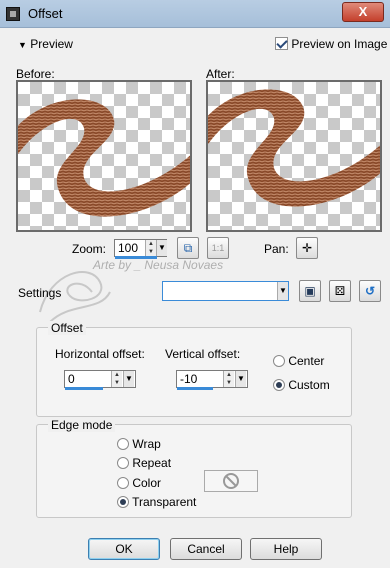 The image size is (390, 568). What do you see at coordinates (35, 74) in the screenshot?
I see `before-label: Before:` at bounding box center [35, 74].